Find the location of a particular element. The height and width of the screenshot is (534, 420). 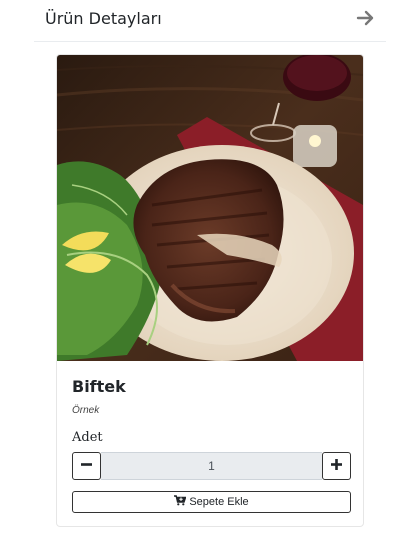

product-subtitle: Örnek is located at coordinates (86, 410).